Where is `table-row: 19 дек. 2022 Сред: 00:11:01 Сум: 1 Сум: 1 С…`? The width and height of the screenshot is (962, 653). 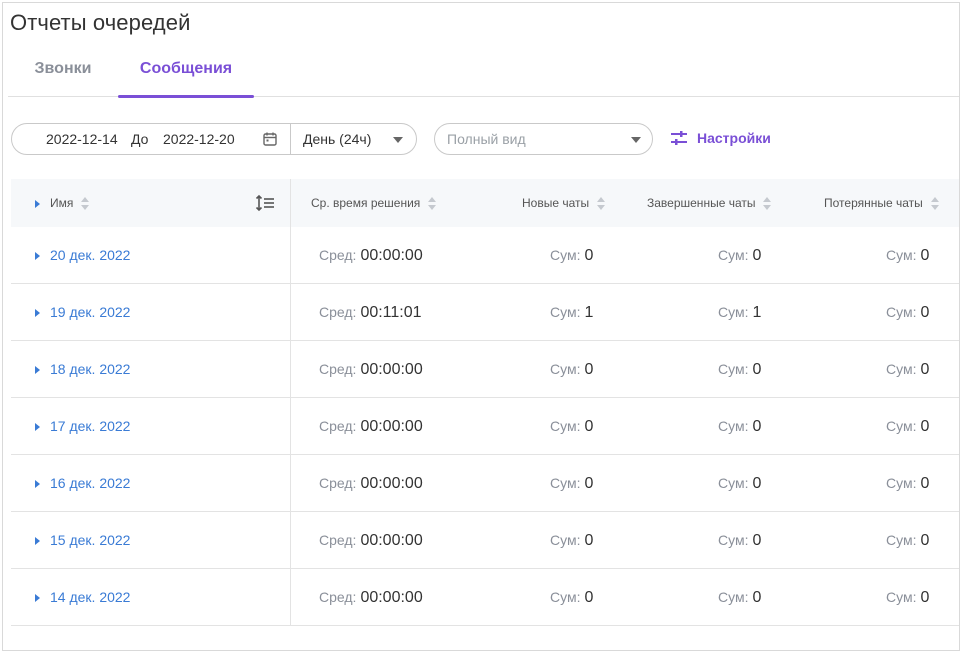
table-row: 19 дек. 2022 Сред: 00:11:01 Сум: 1 Сум: 1 С… is located at coordinates (485, 312).